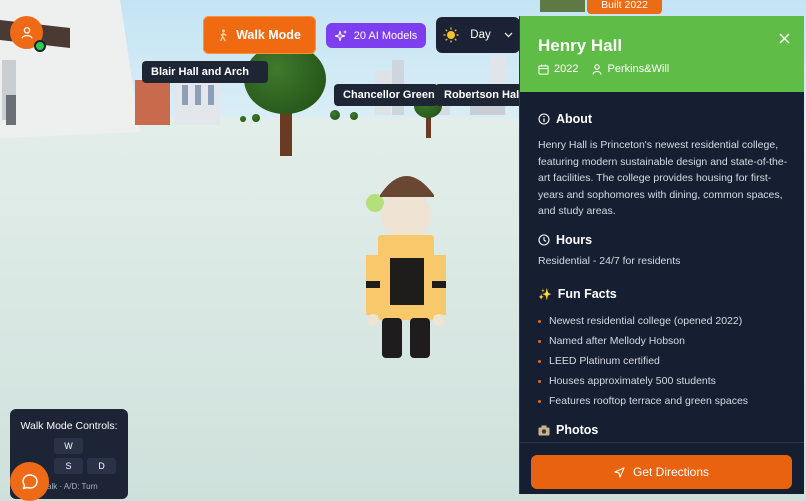  Describe the element at coordinates (662, 442) in the screenshot. I see `panel-divider` at that location.